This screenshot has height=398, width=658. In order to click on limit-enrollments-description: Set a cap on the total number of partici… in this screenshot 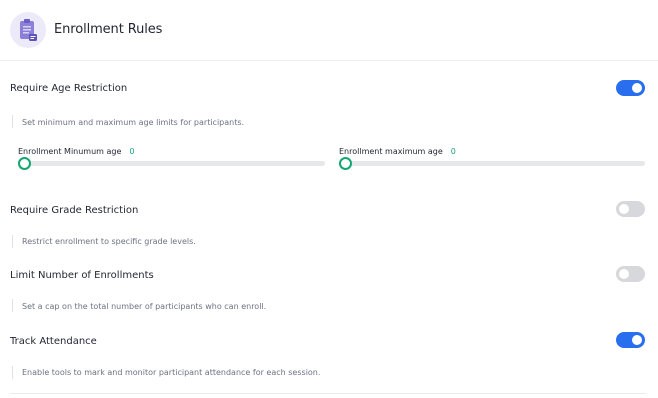, I will do `click(144, 306)`.